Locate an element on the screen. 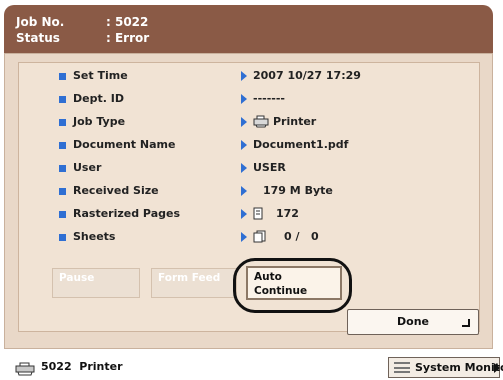 The image size is (503, 380). done-button-label: Done is located at coordinates (413, 321).